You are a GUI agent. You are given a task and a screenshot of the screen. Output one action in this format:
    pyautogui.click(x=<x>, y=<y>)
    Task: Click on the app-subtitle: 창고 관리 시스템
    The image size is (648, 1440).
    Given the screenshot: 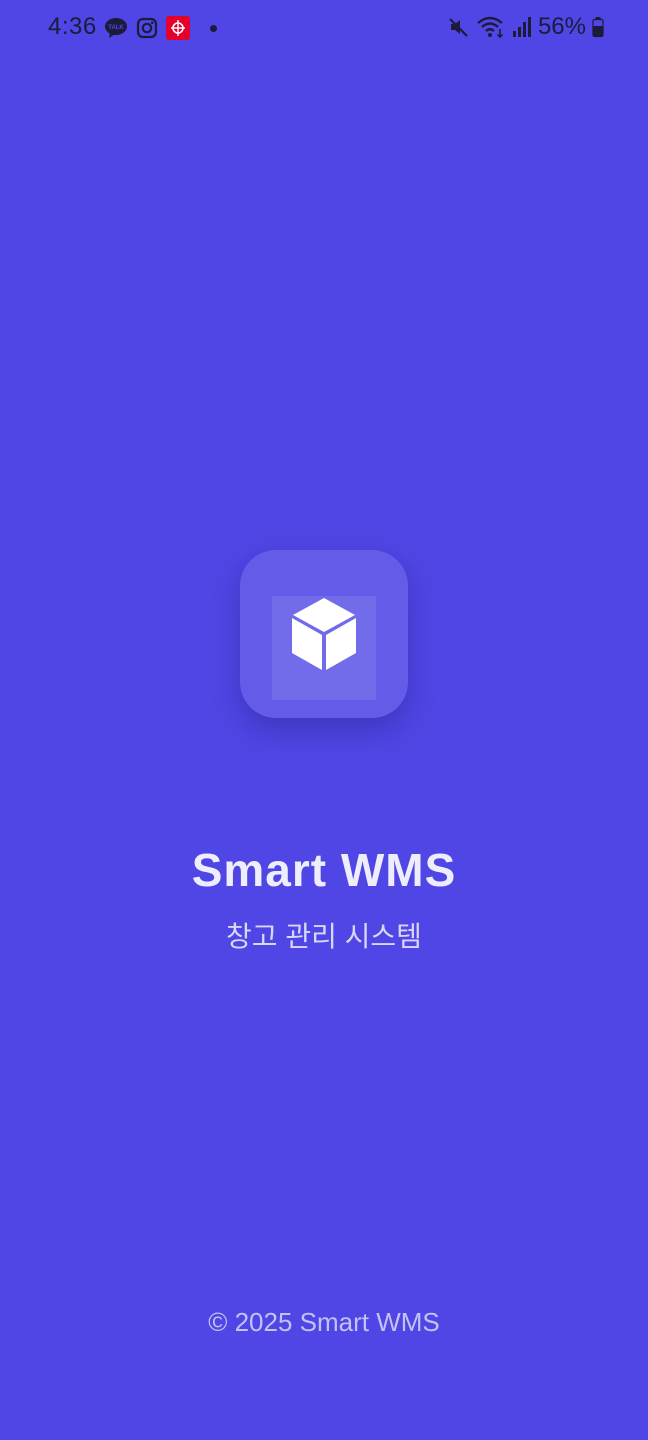 What is the action you would take?
    pyautogui.click(x=324, y=936)
    